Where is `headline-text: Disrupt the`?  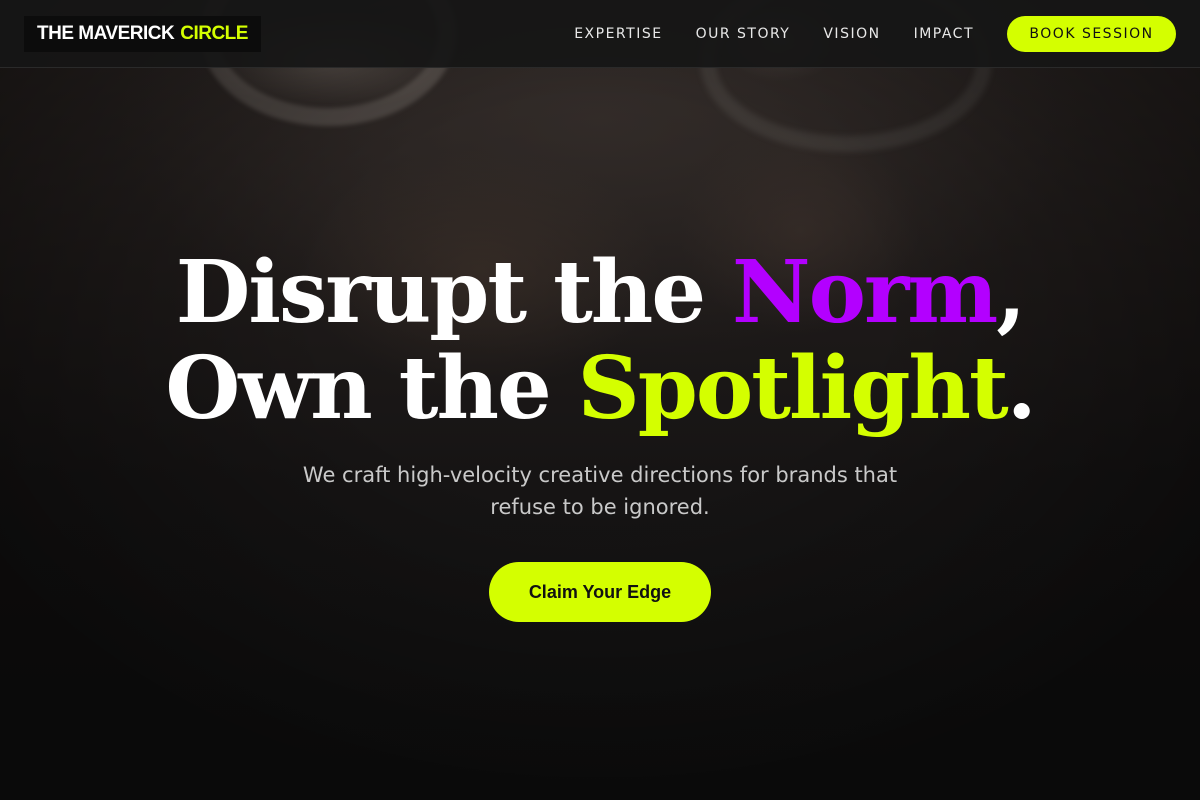
headline-text: Disrupt the is located at coordinates (453, 292).